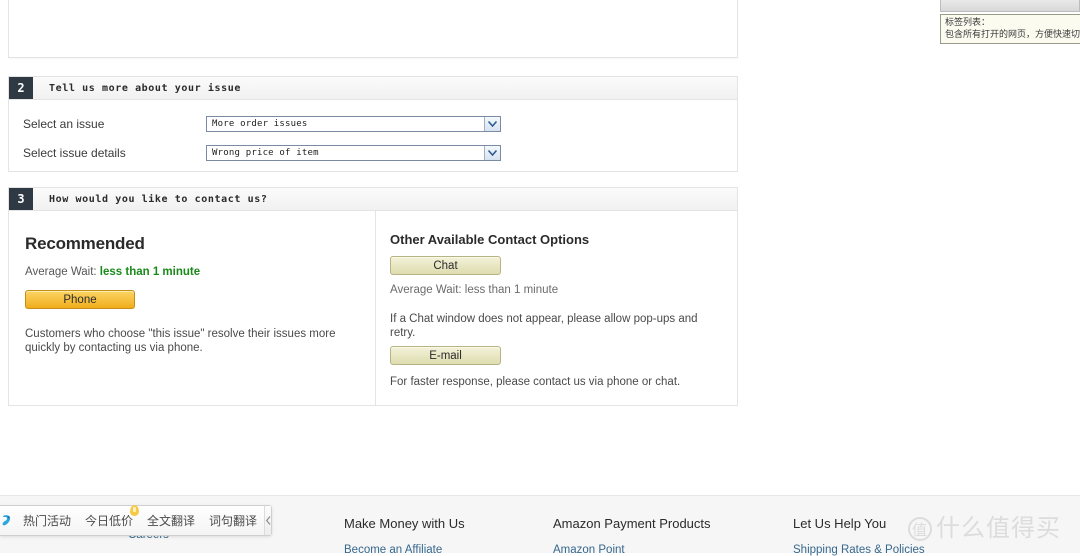 Image resolution: width=1080 pixels, height=556 pixels. I want to click on watermark-text: 什么值得买, so click(998, 528).